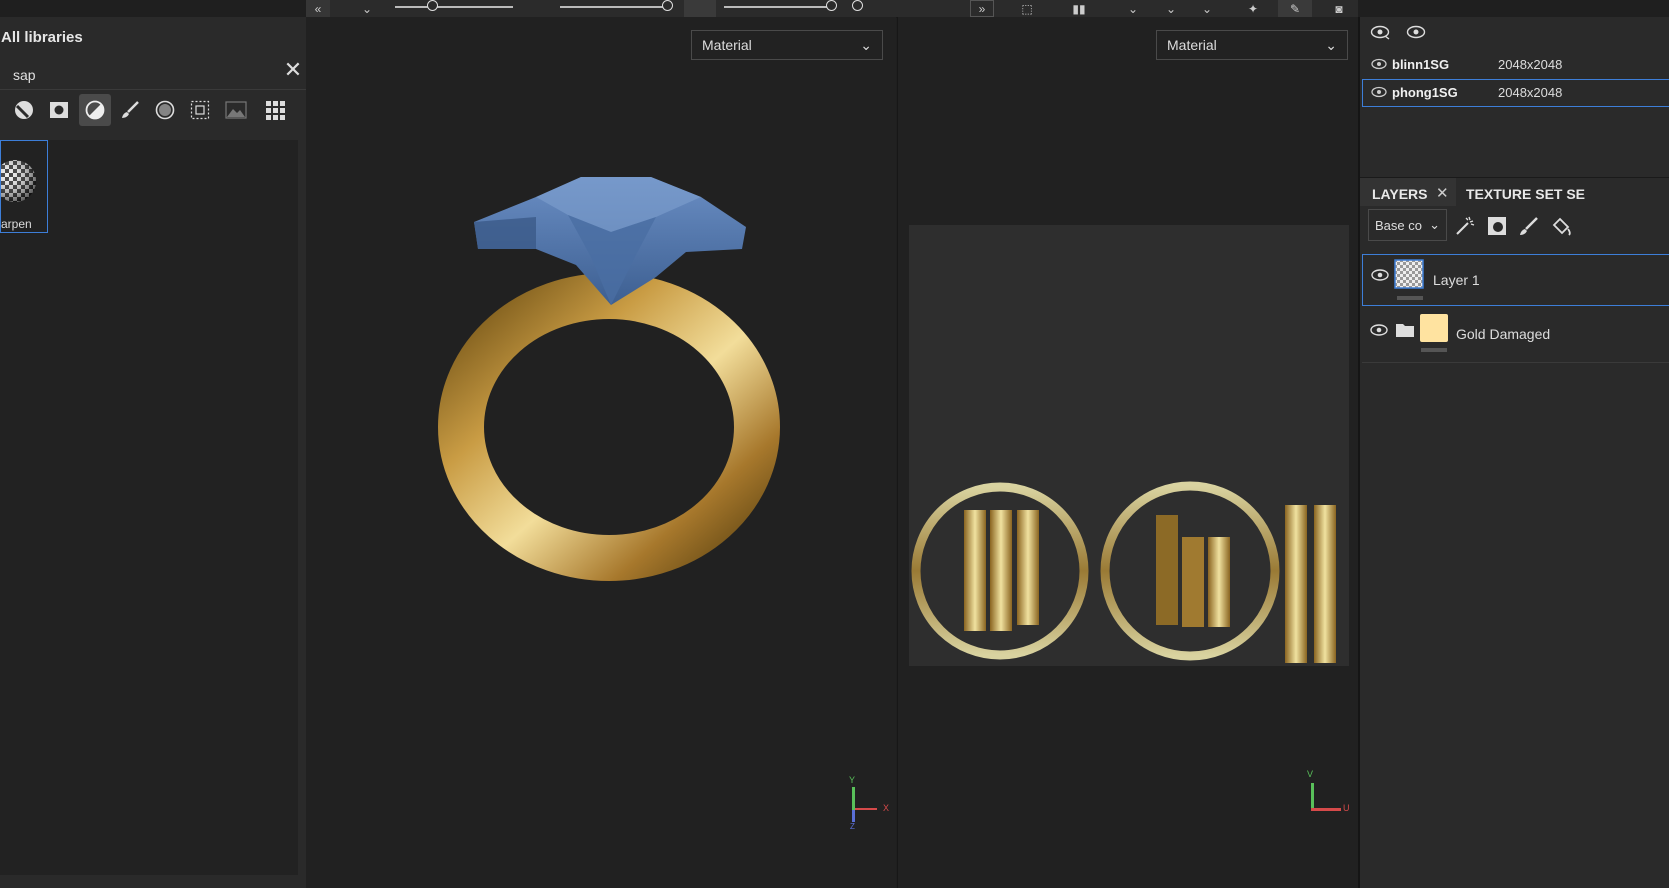 The image size is (1669, 888). Describe the element at coordinates (1328, 794) in the screenshot. I see `uv-axis-gizmo: V U` at that location.